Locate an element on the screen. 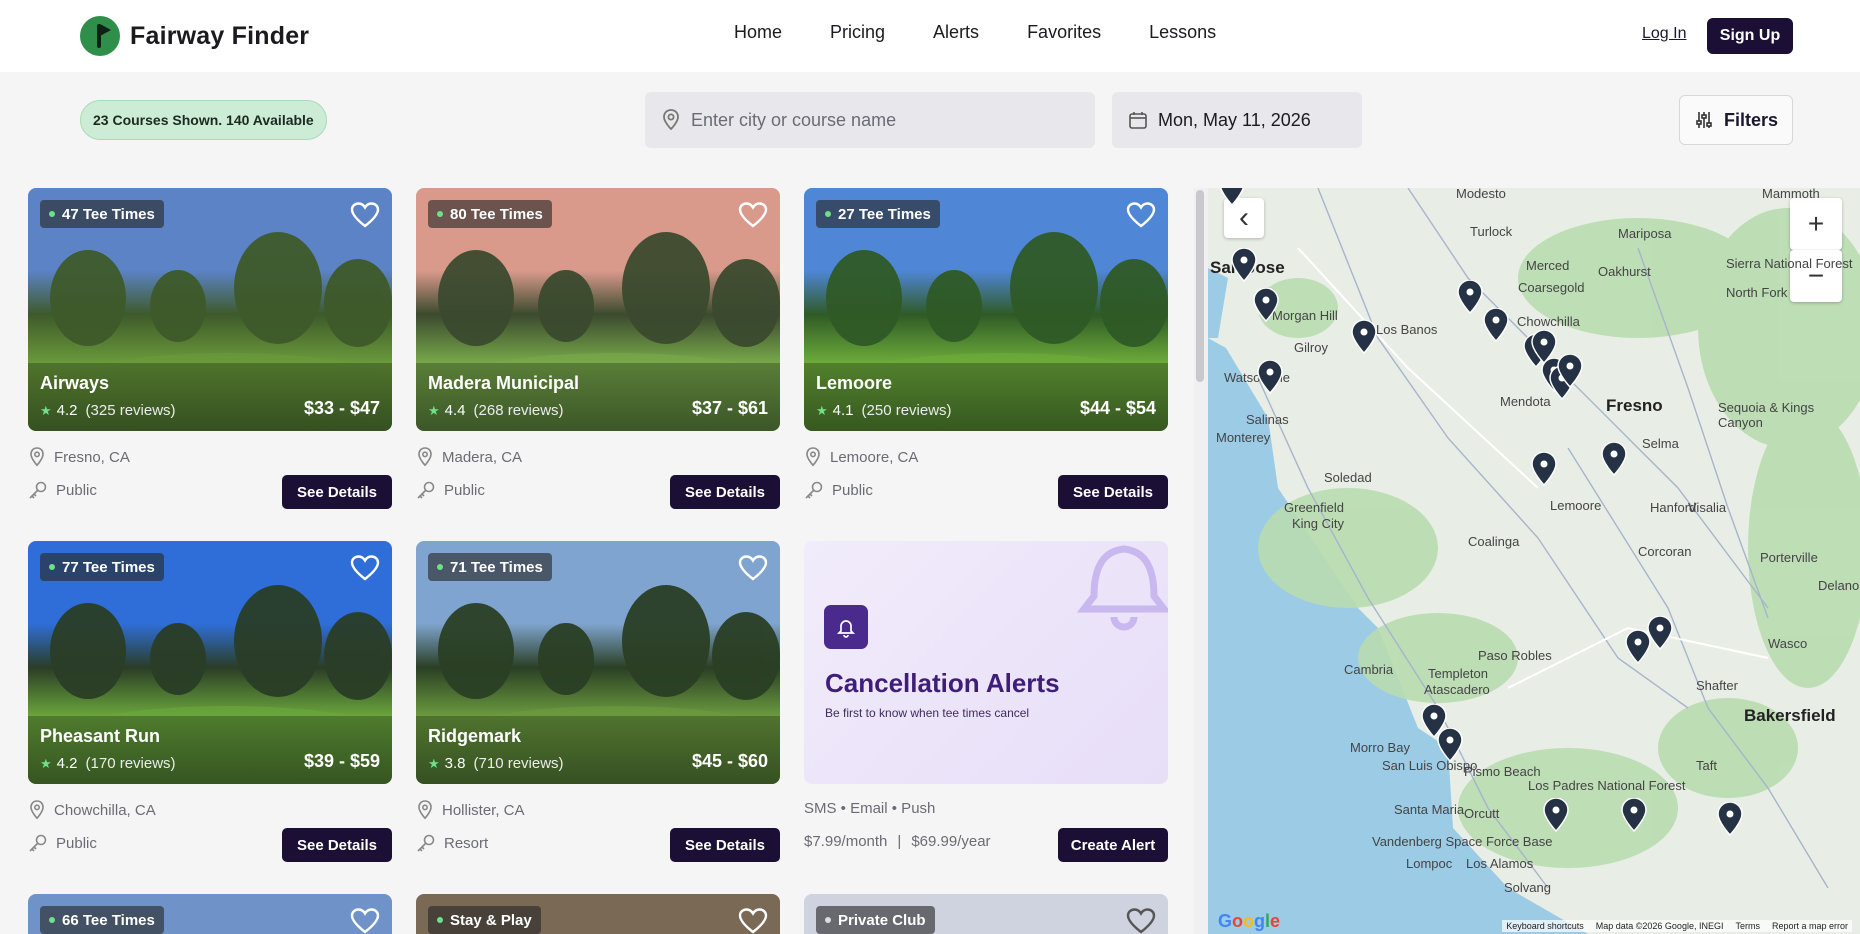 The height and width of the screenshot is (934, 1860). login-link: Log In is located at coordinates (1664, 34).